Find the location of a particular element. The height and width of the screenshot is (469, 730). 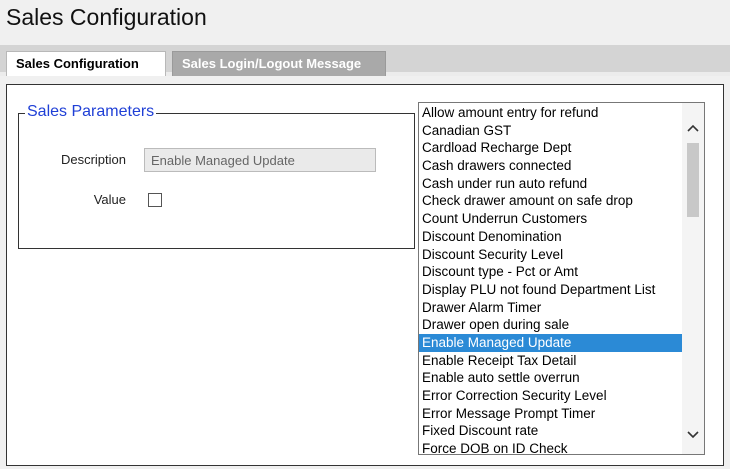

tab-sales-configuration: Sales Configuration is located at coordinates (86, 63).